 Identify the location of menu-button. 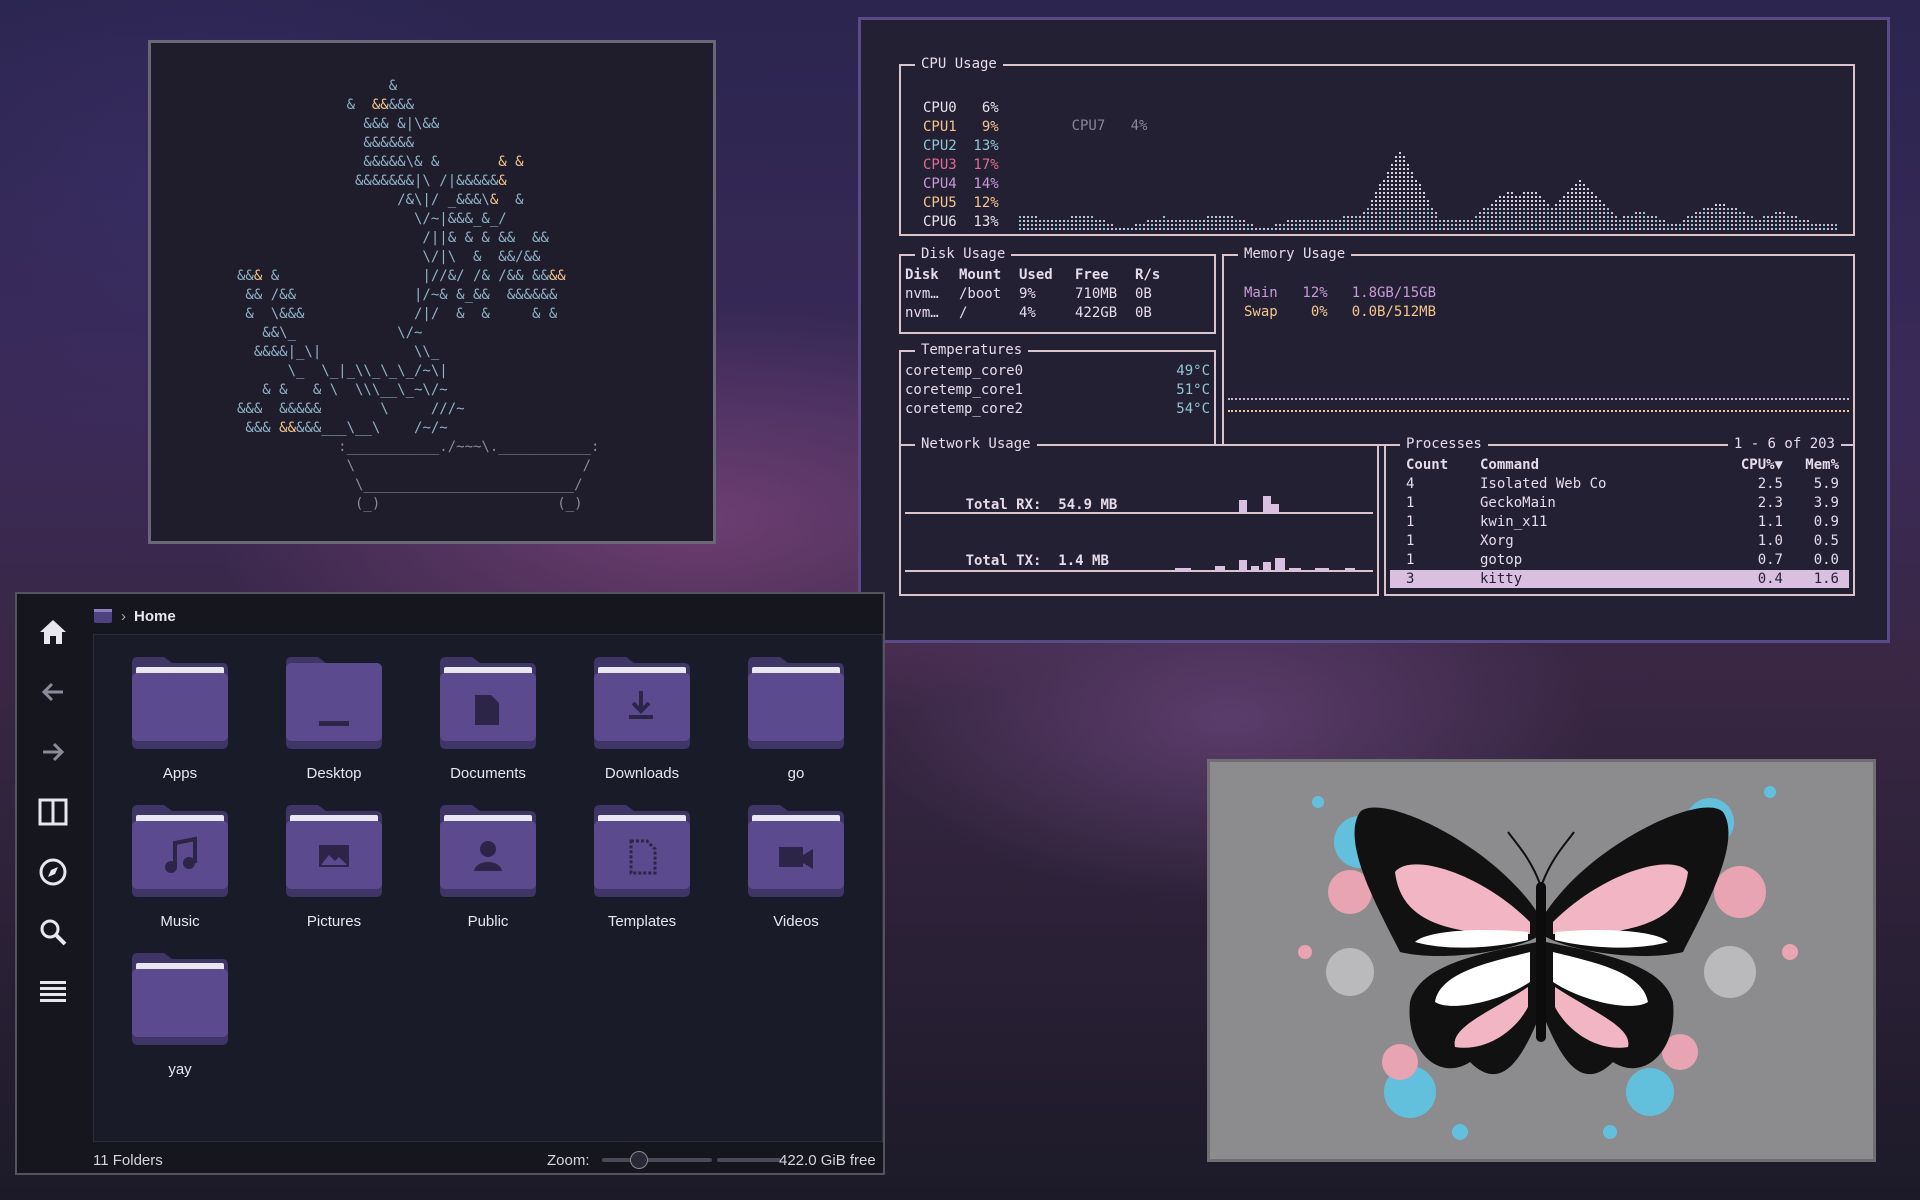
(53, 992).